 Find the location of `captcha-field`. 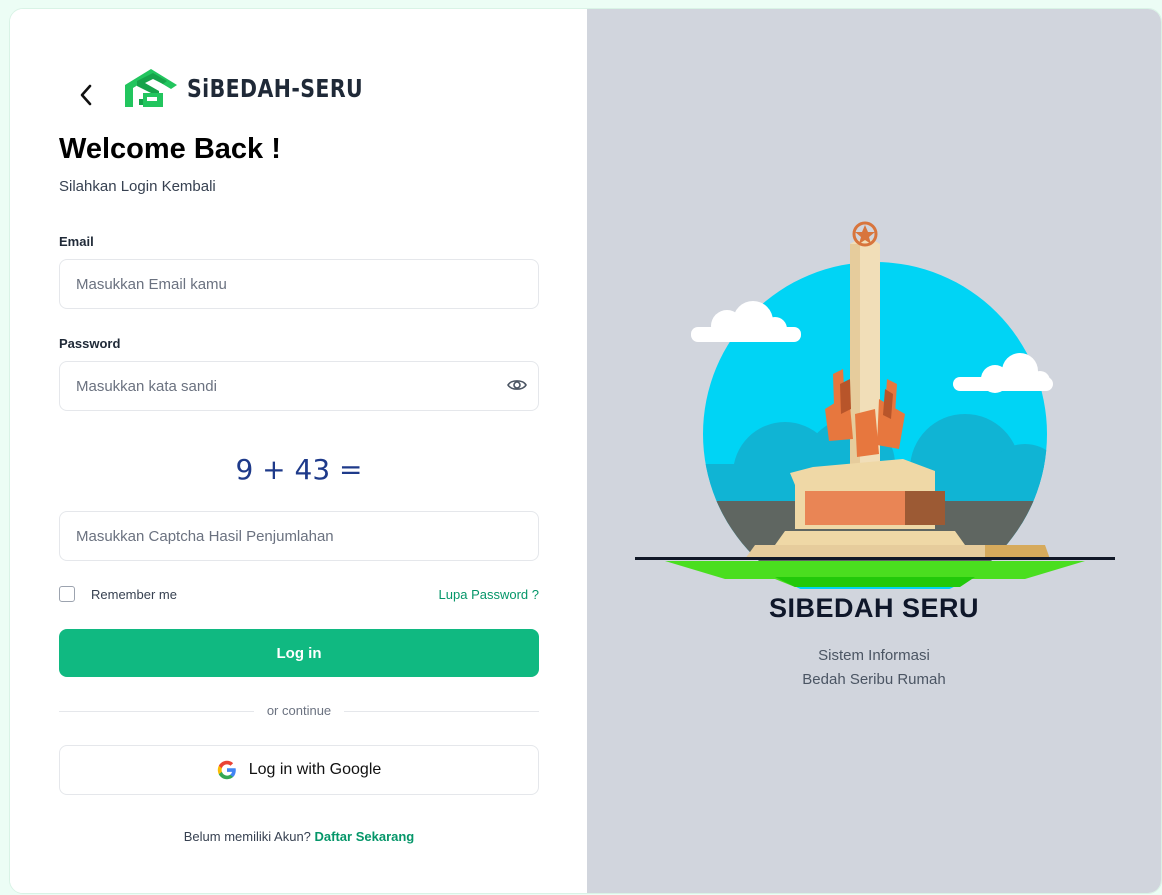

captcha-field is located at coordinates (299, 536).